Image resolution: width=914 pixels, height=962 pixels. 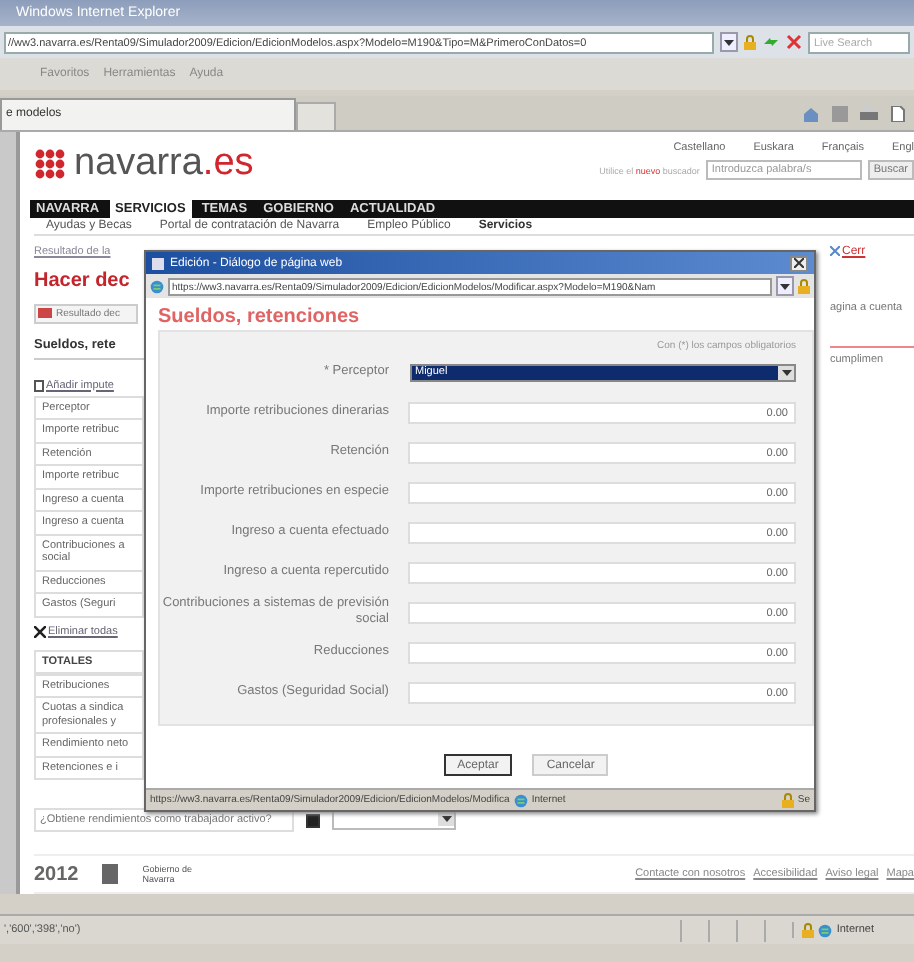 What do you see at coordinates (45, 313) in the screenshot?
I see `table-icon` at bounding box center [45, 313].